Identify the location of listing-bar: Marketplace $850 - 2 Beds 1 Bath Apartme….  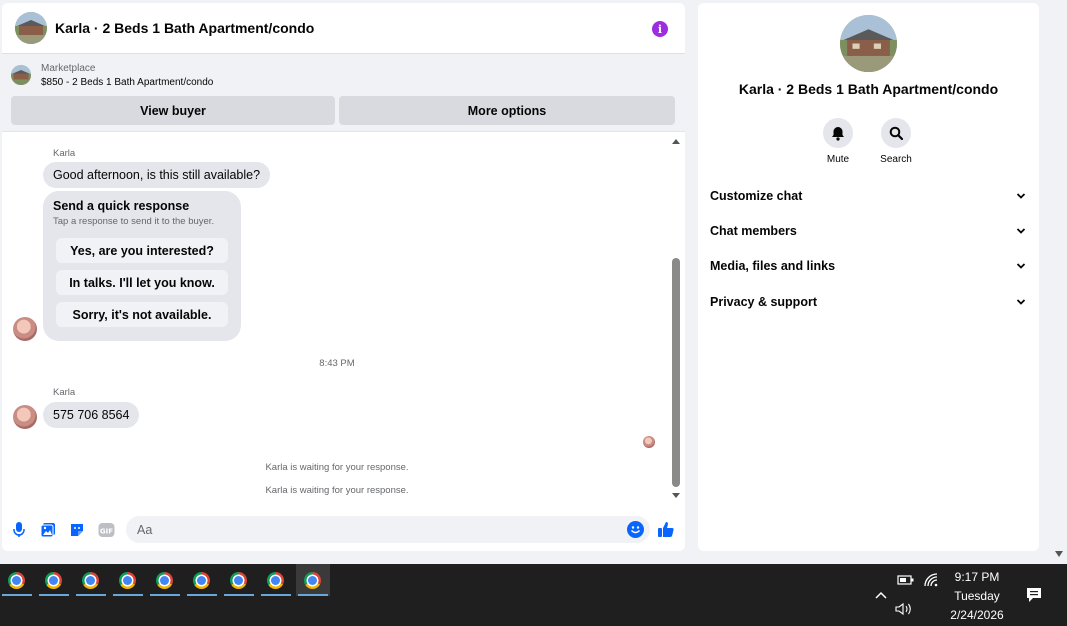
(343, 93).